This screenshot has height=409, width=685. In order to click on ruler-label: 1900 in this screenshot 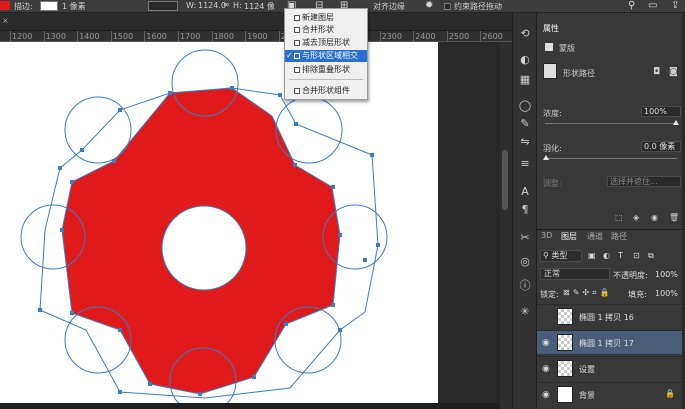, I will do `click(257, 36)`.